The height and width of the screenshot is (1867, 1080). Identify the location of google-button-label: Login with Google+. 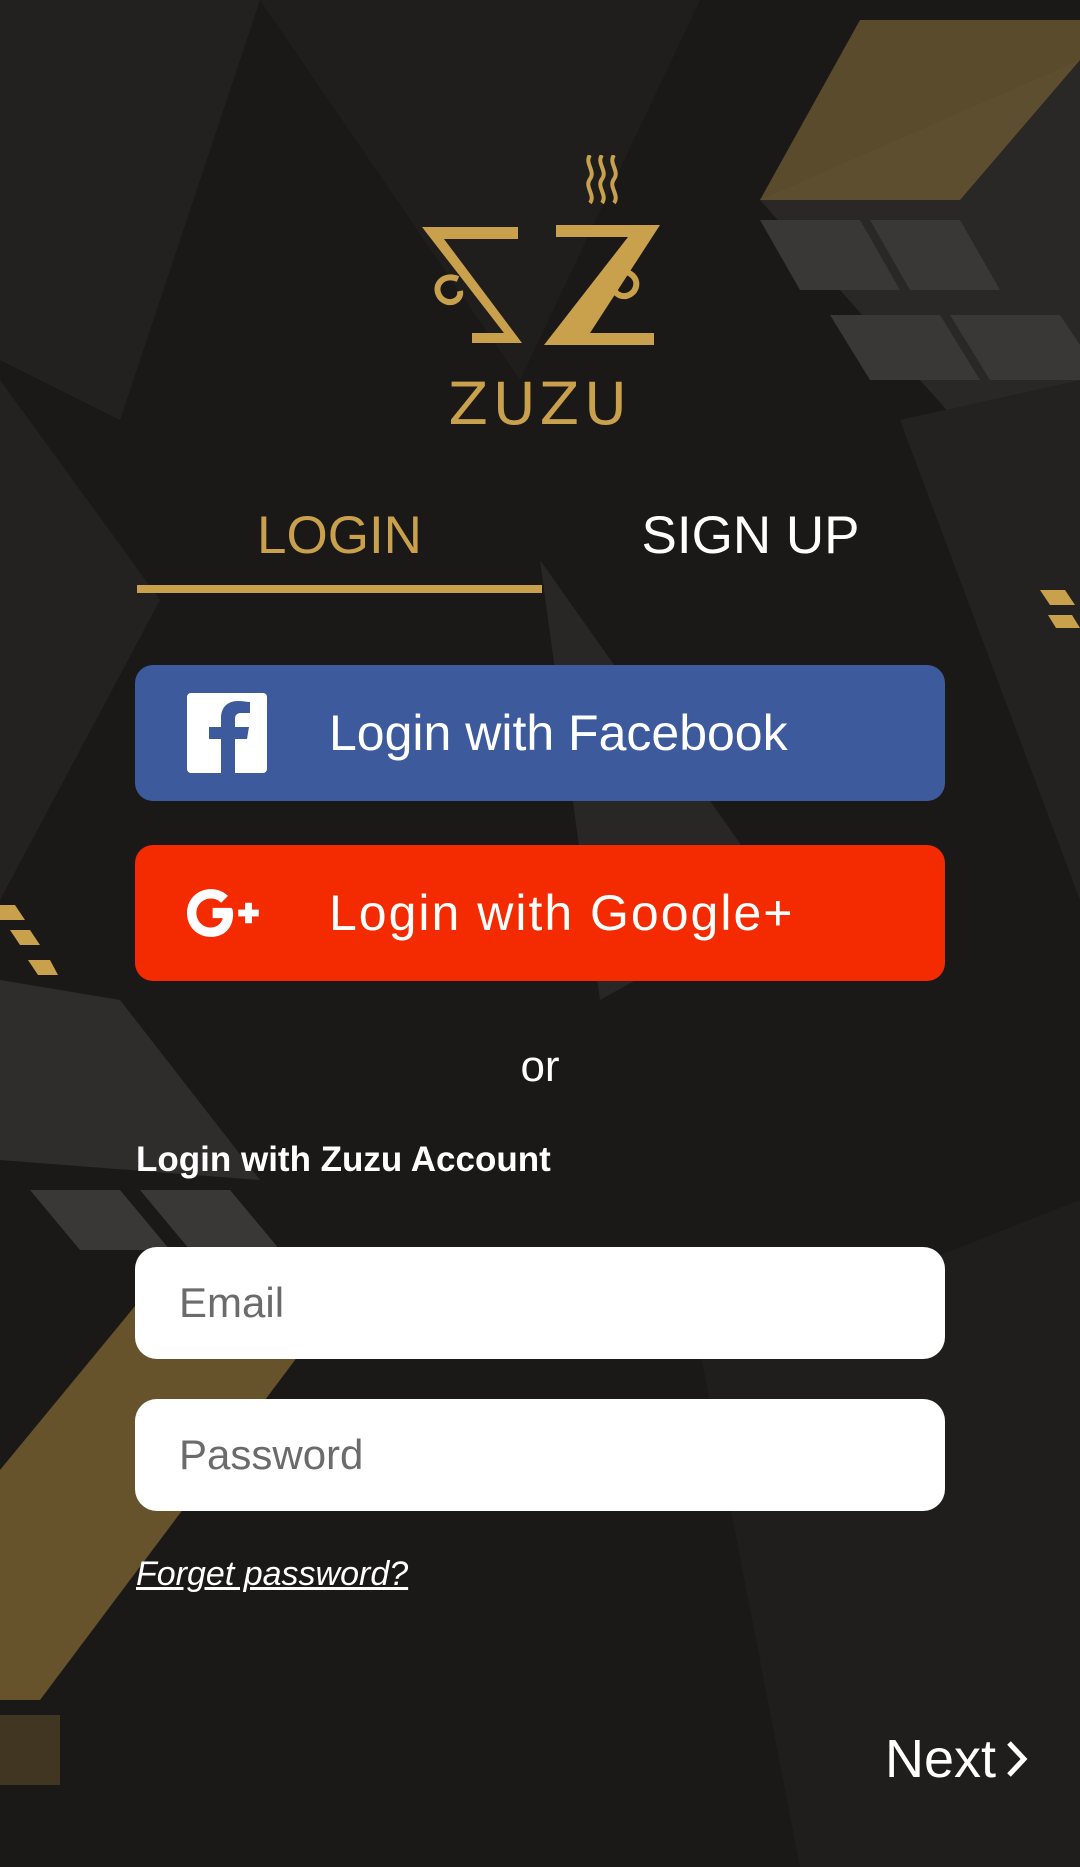
(562, 913).